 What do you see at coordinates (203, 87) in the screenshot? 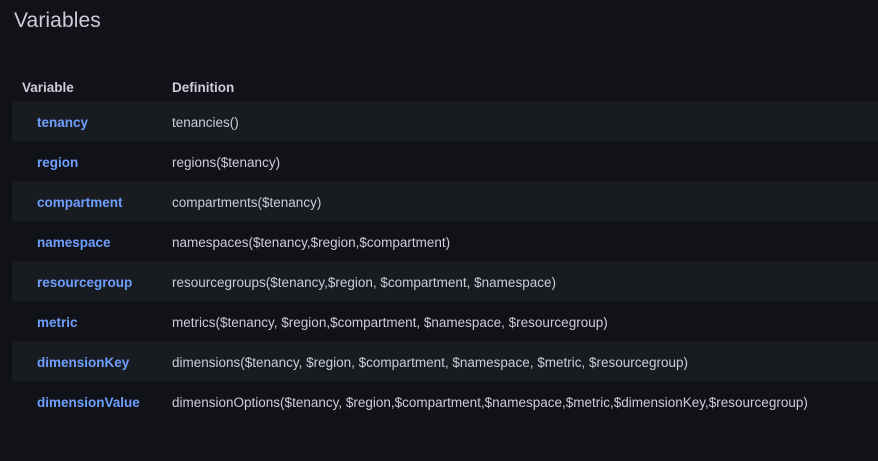
I see `column-header-definition: Definition` at bounding box center [203, 87].